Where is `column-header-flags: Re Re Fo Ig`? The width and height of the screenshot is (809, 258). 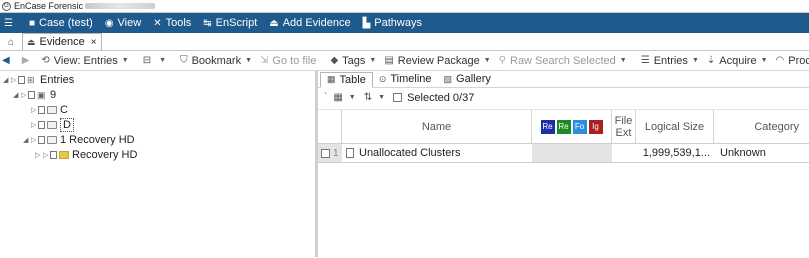 column-header-flags: Re Re Fo Ig is located at coordinates (572, 126).